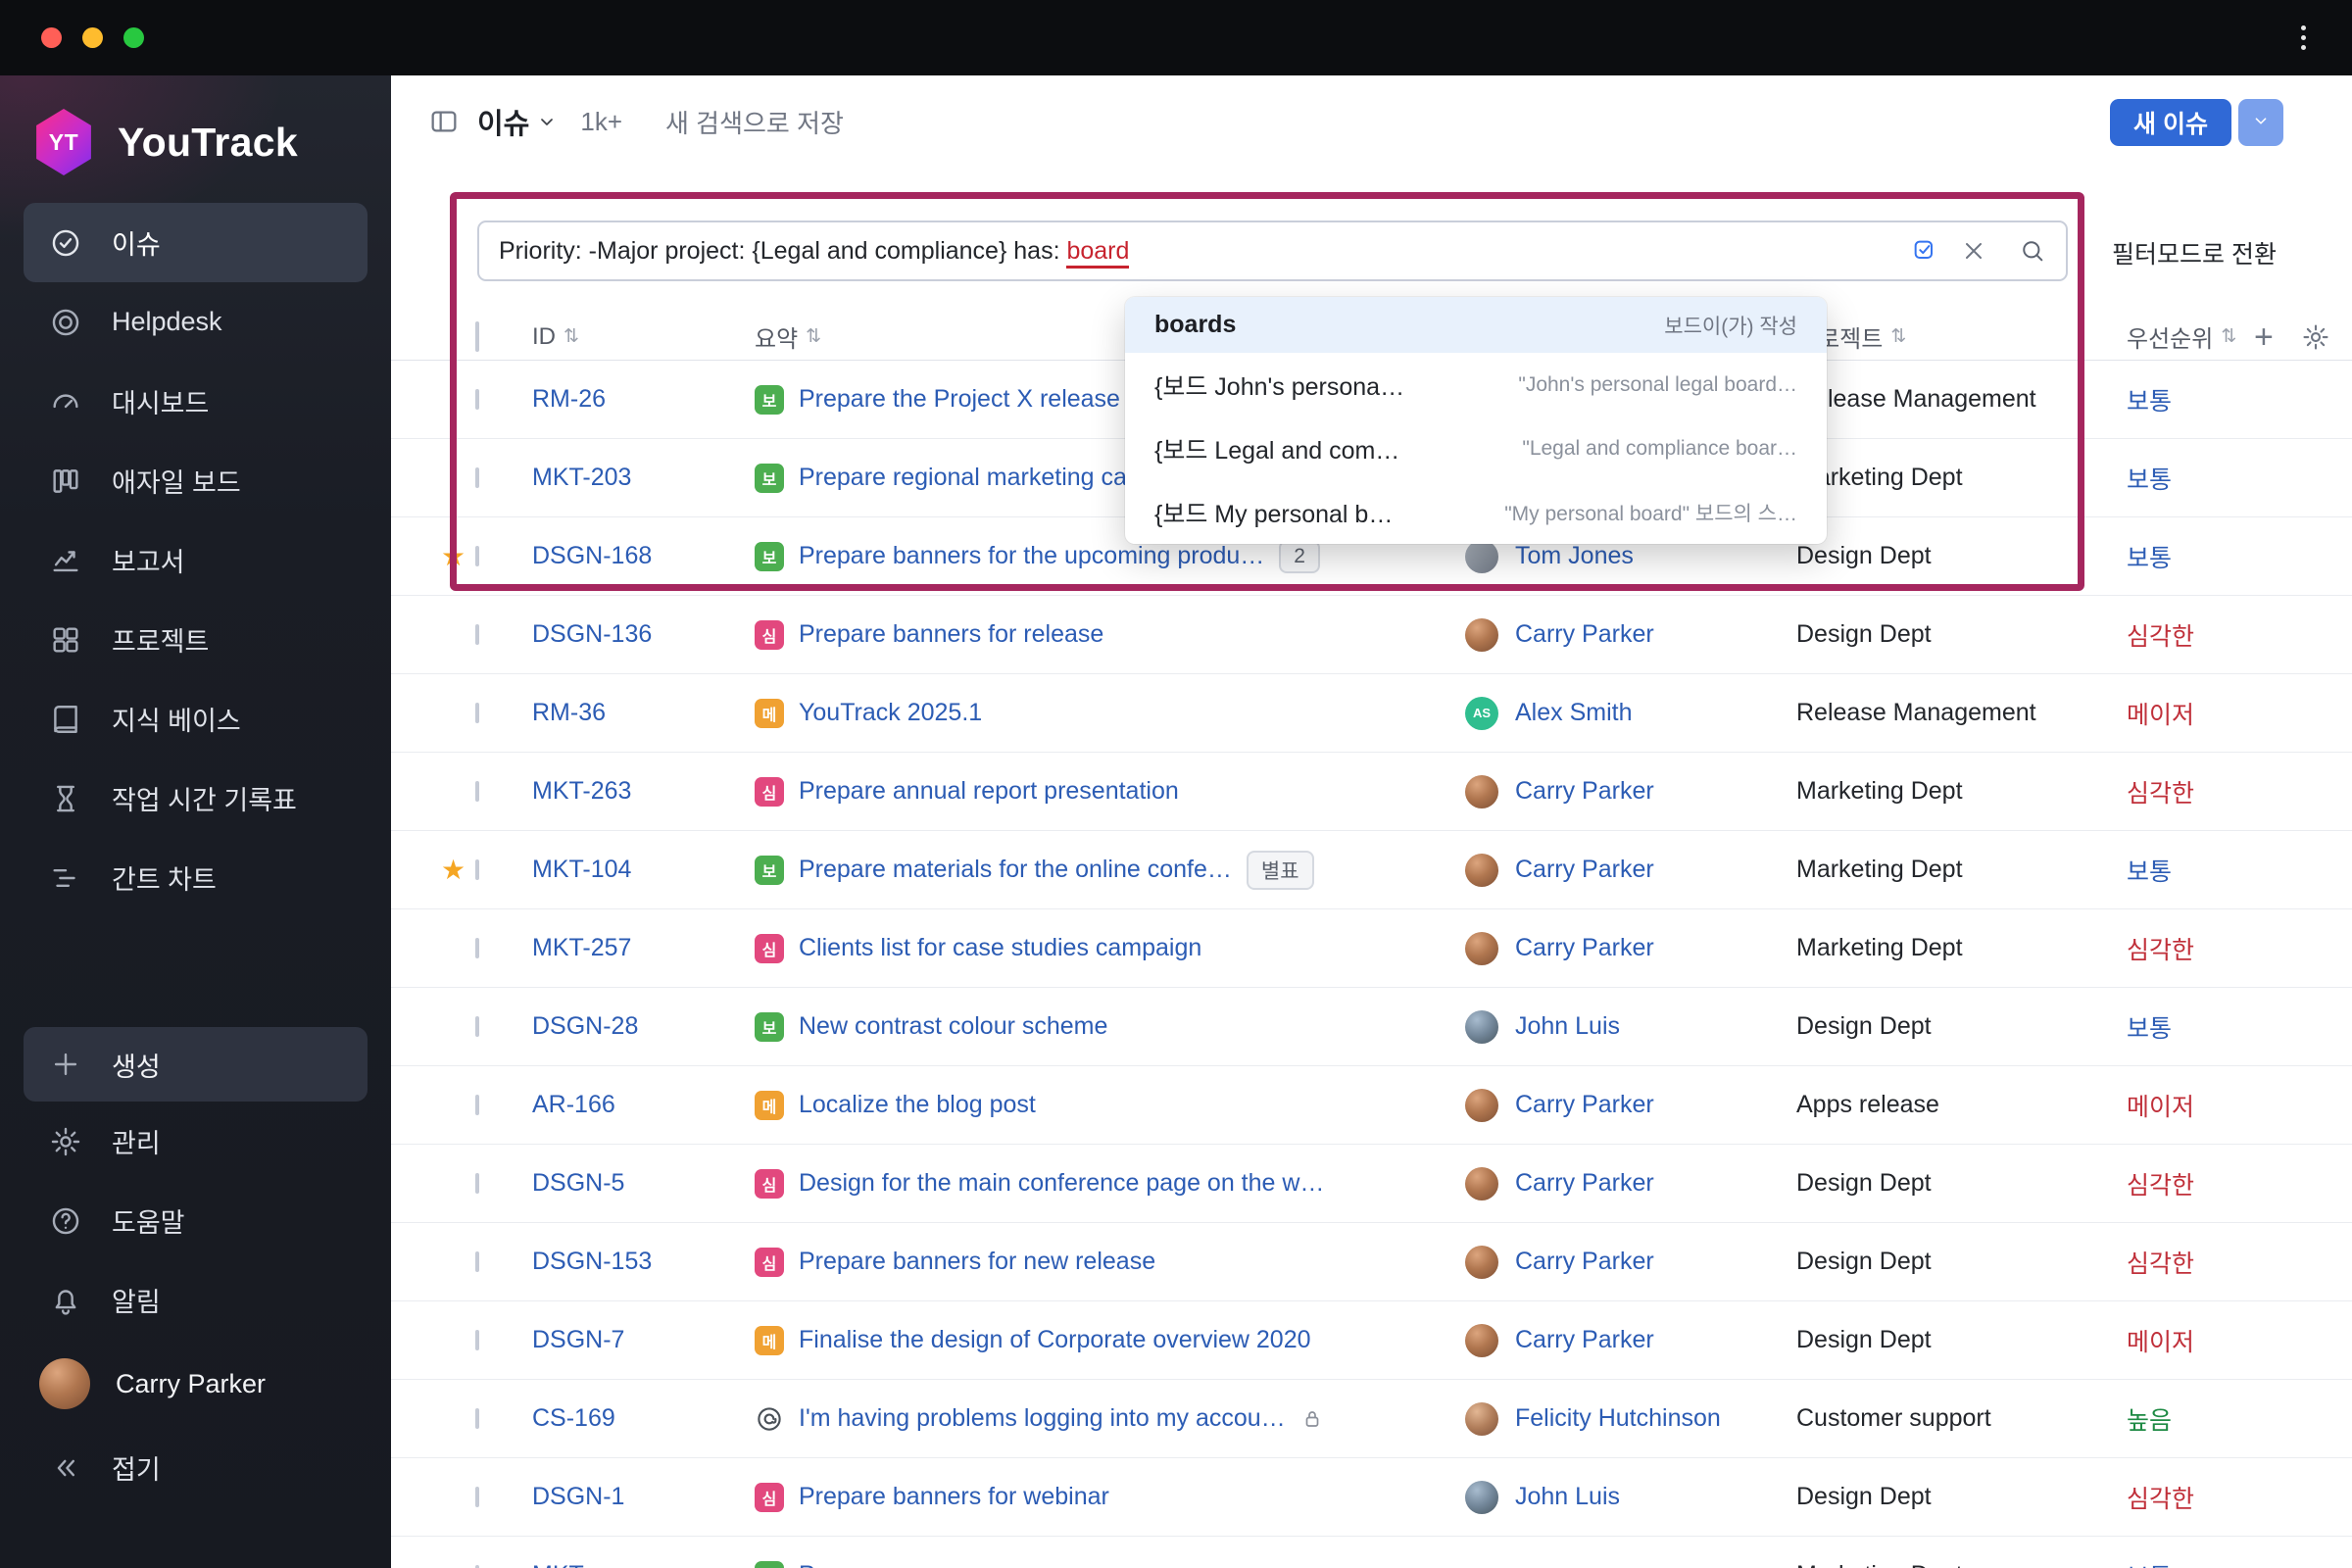  I want to click on issue-id-link: MKT-263, so click(581, 791).